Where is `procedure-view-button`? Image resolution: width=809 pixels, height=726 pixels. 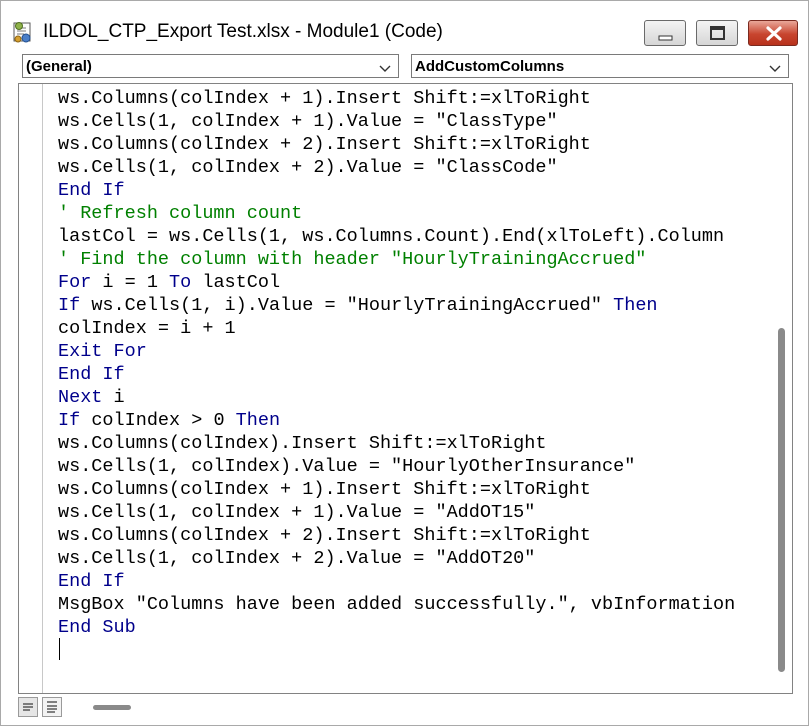
procedure-view-button is located at coordinates (28, 707).